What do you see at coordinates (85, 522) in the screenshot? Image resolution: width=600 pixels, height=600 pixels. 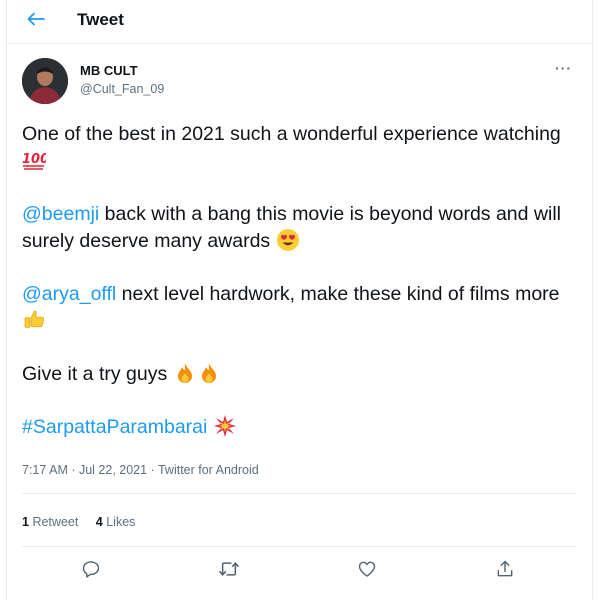 I see `tweet-stats: 1 Retweet 4 Likes` at bounding box center [85, 522].